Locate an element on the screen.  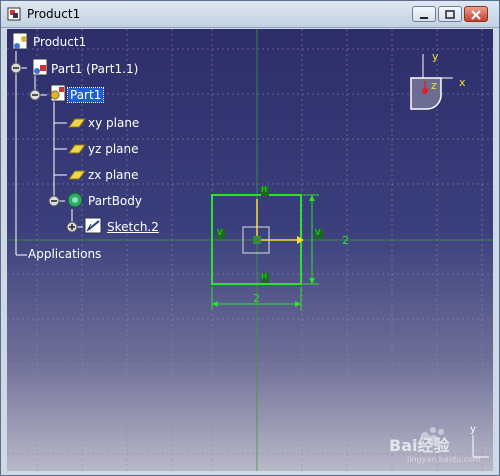
window-title: Product1 is located at coordinates (54, 14).